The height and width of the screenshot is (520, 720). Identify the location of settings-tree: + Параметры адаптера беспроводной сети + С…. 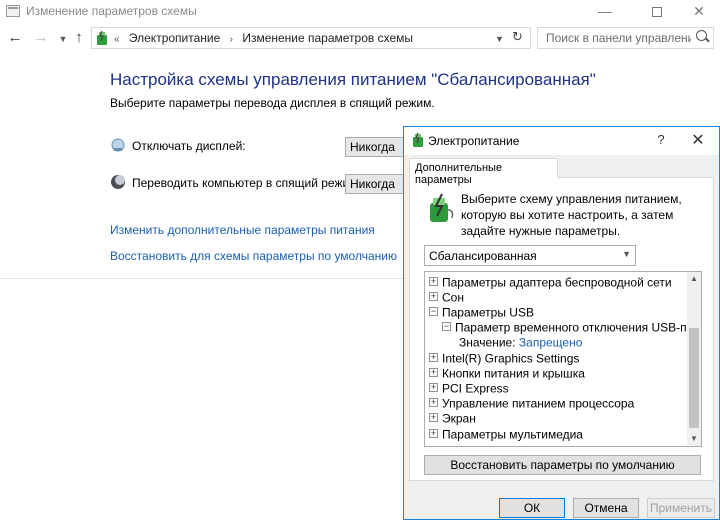
(563, 359).